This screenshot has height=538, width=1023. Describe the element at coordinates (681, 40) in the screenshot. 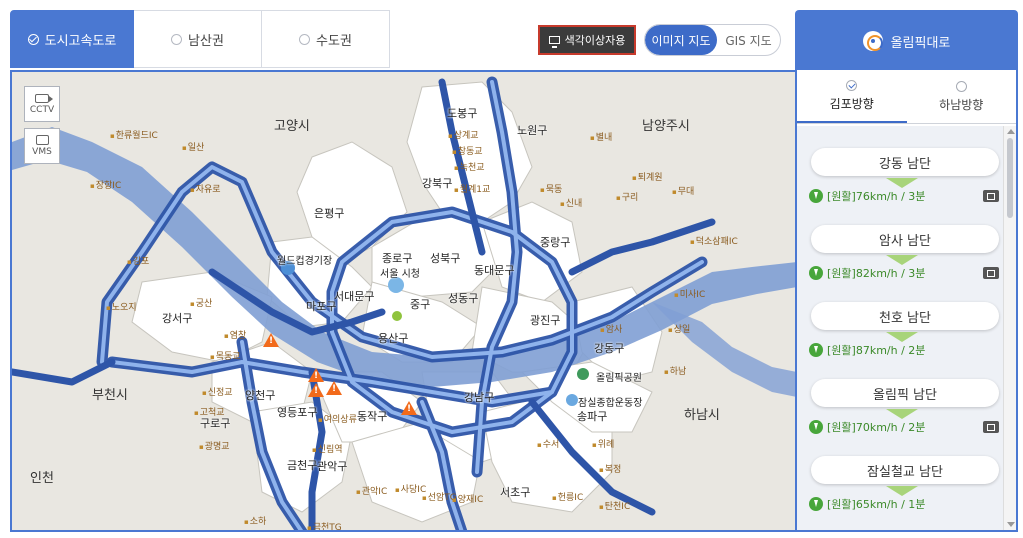

I see `image-map-option: 이미지 지도` at that location.